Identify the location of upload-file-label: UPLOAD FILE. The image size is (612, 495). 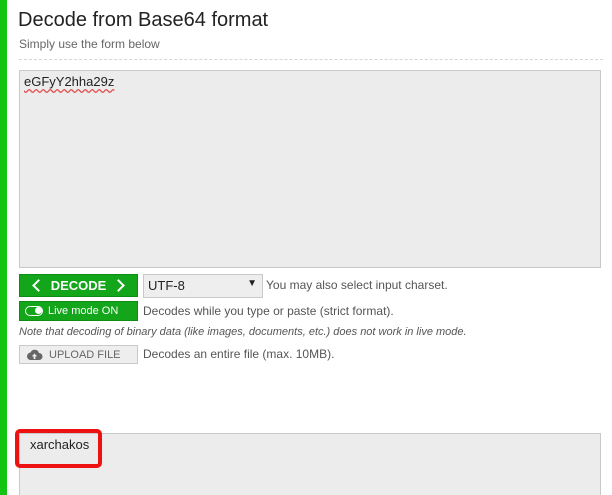
(85, 354).